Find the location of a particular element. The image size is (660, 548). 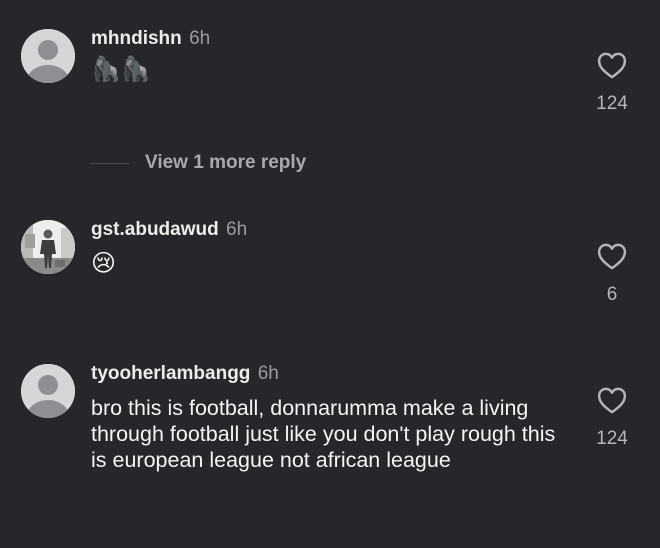

comment-meta: tyooherlambangg 6h is located at coordinates (185, 374).